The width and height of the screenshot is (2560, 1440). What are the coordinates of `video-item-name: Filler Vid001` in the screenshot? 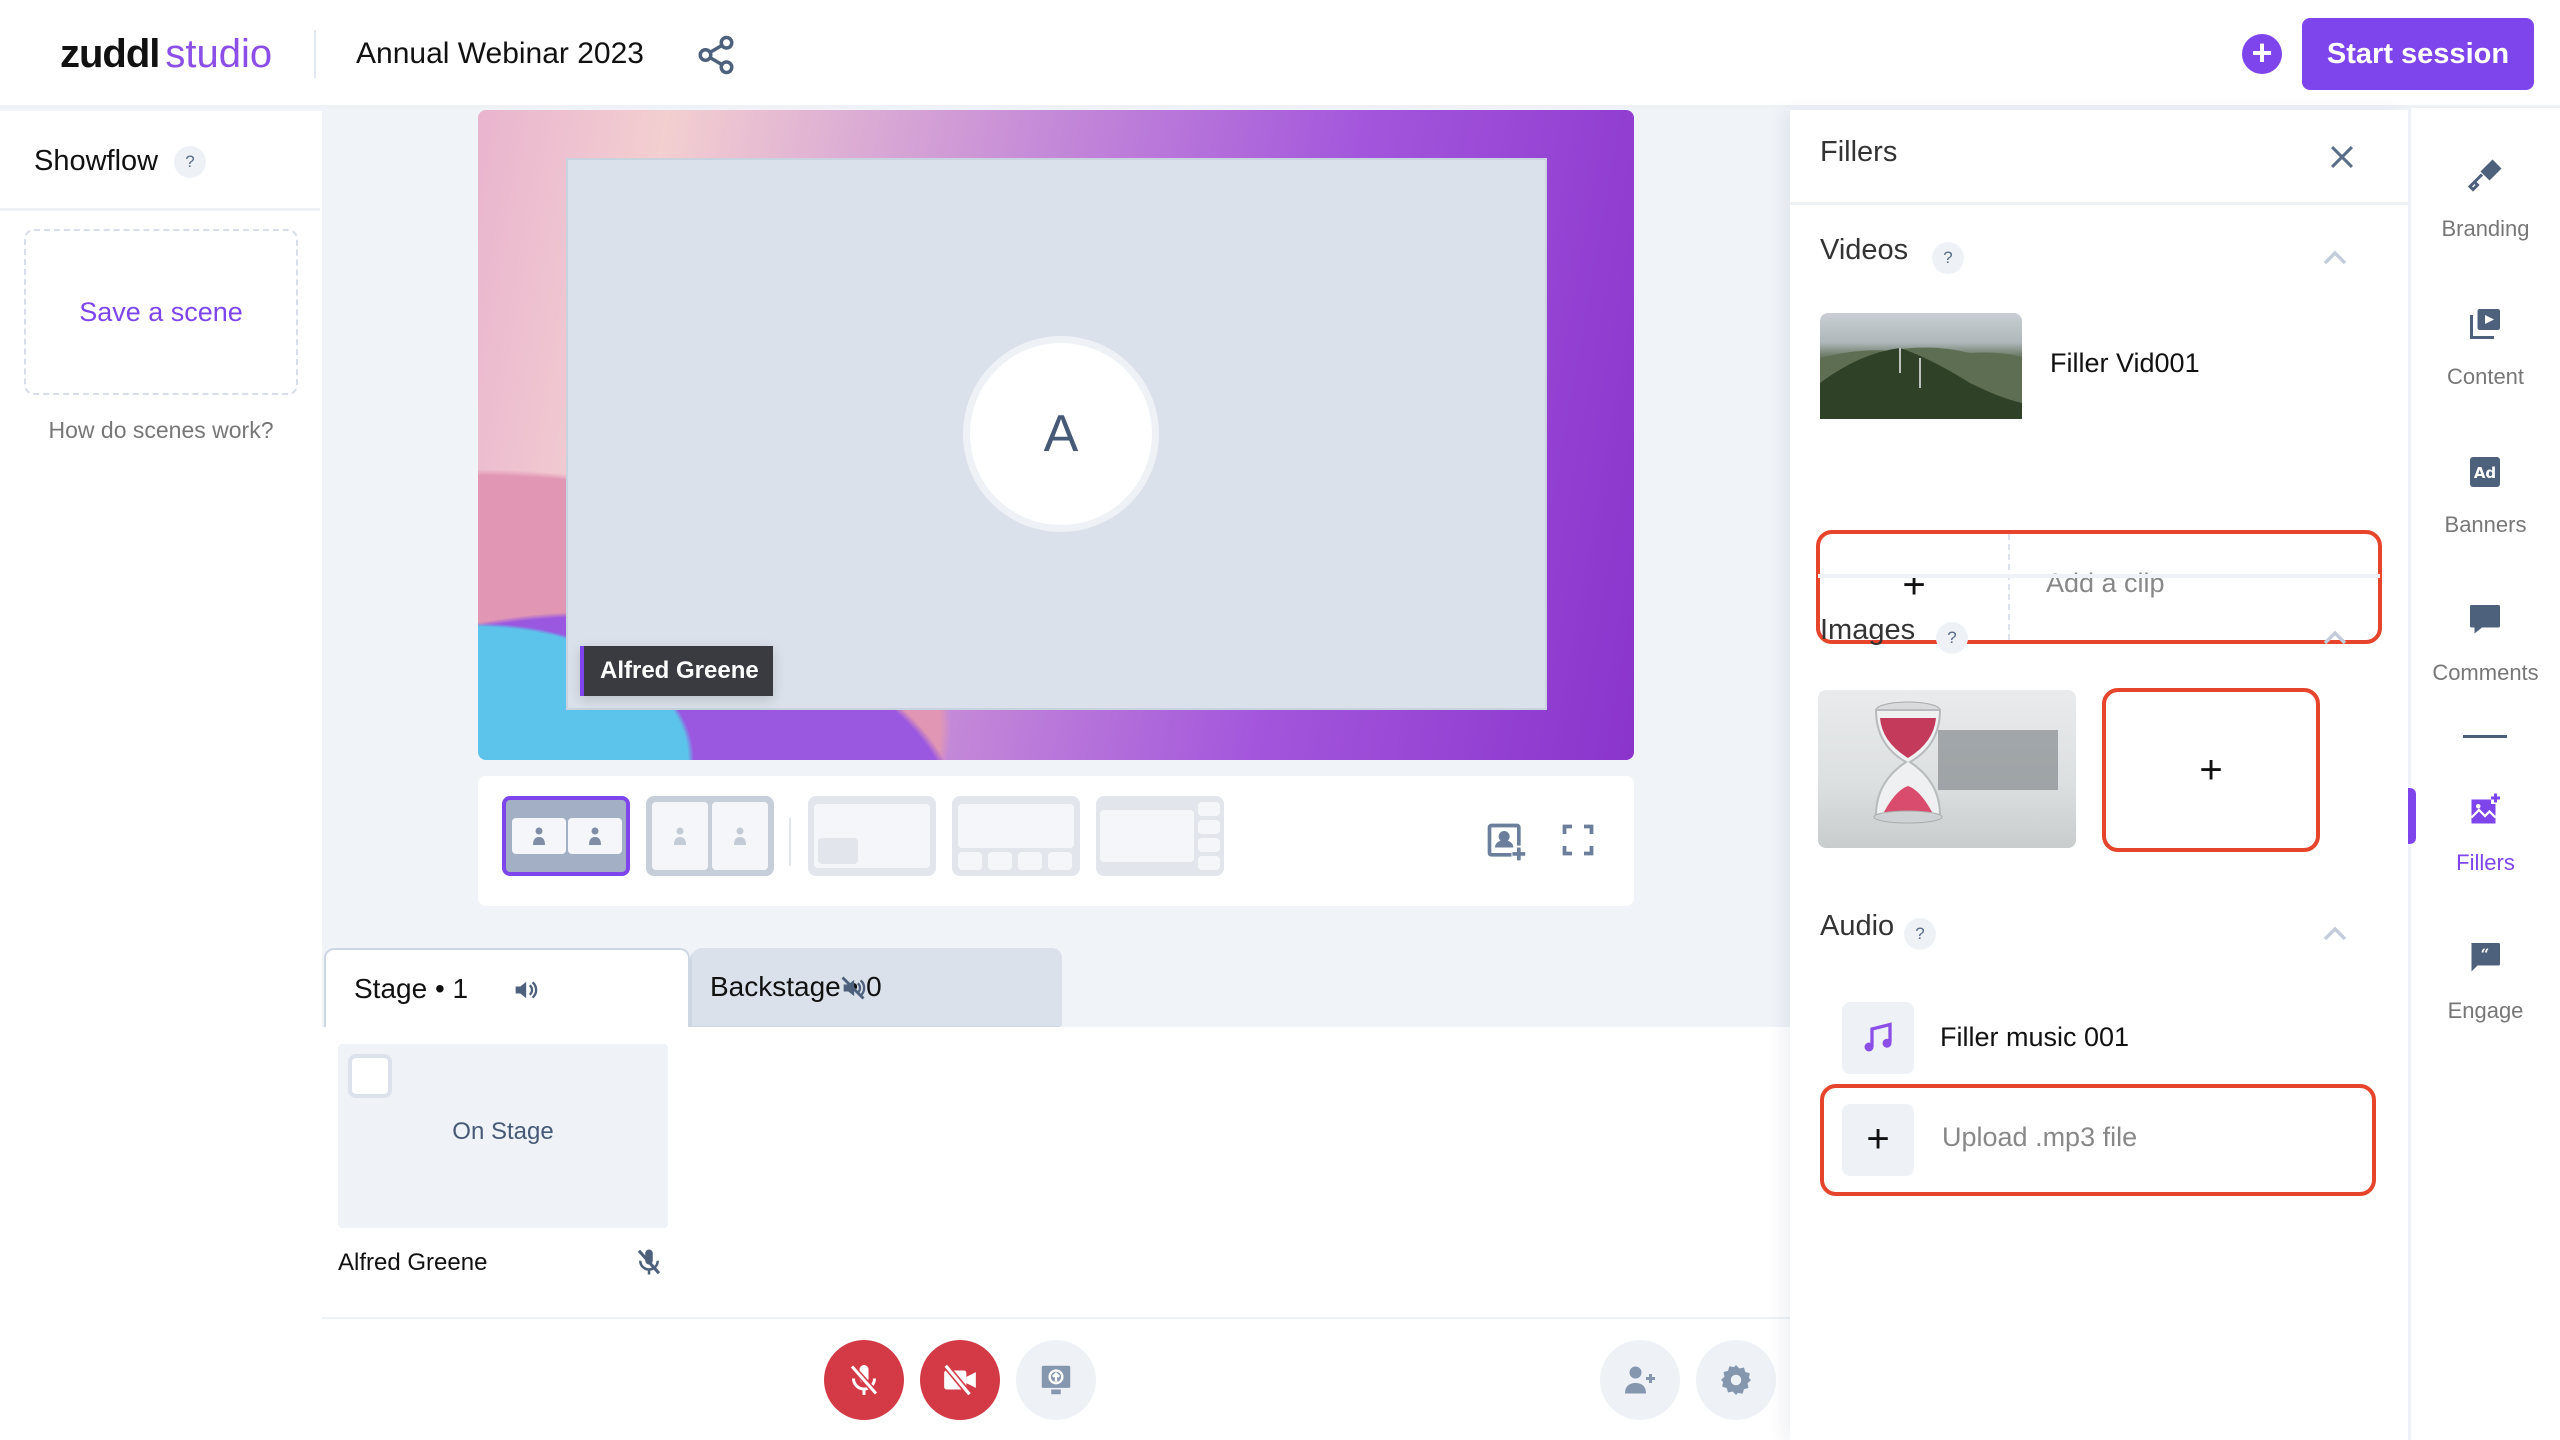 It's located at (2125, 363).